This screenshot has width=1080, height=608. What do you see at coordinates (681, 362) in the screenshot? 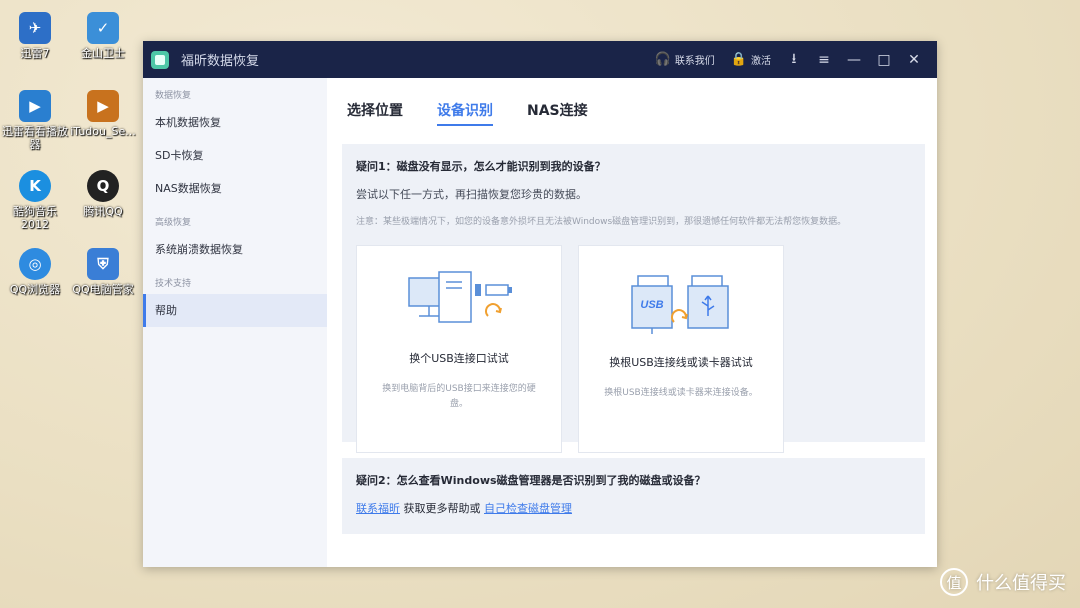
I see `usb-cable-card-title: 换根USB连接线或读卡器试试` at bounding box center [681, 362].